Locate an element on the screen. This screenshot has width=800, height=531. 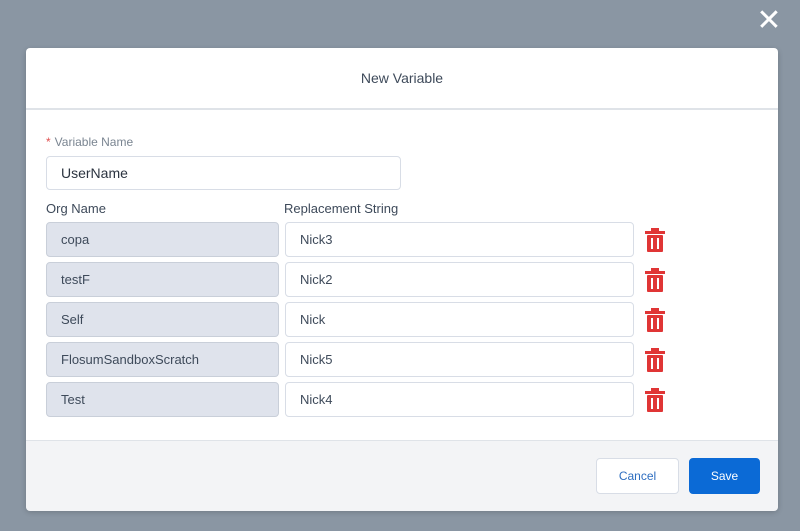
mapping-row: FlosumSandboxScratch Nick5 is located at coordinates (366, 362).